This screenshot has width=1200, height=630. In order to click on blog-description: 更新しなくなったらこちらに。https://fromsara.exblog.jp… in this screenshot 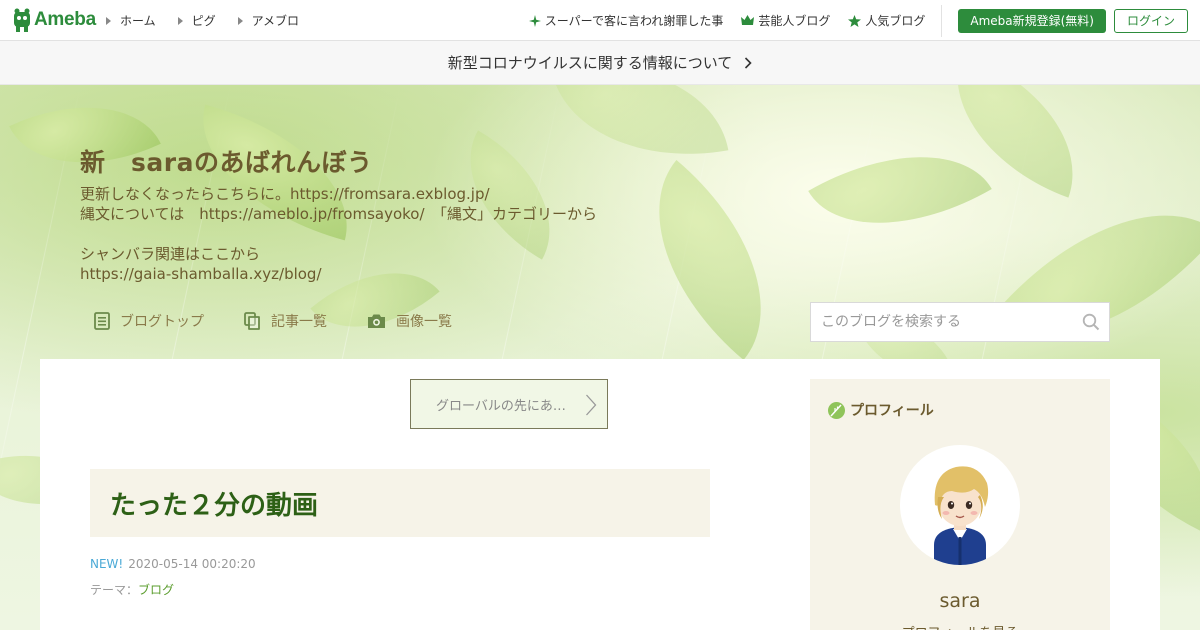, I will do `click(338, 234)`.